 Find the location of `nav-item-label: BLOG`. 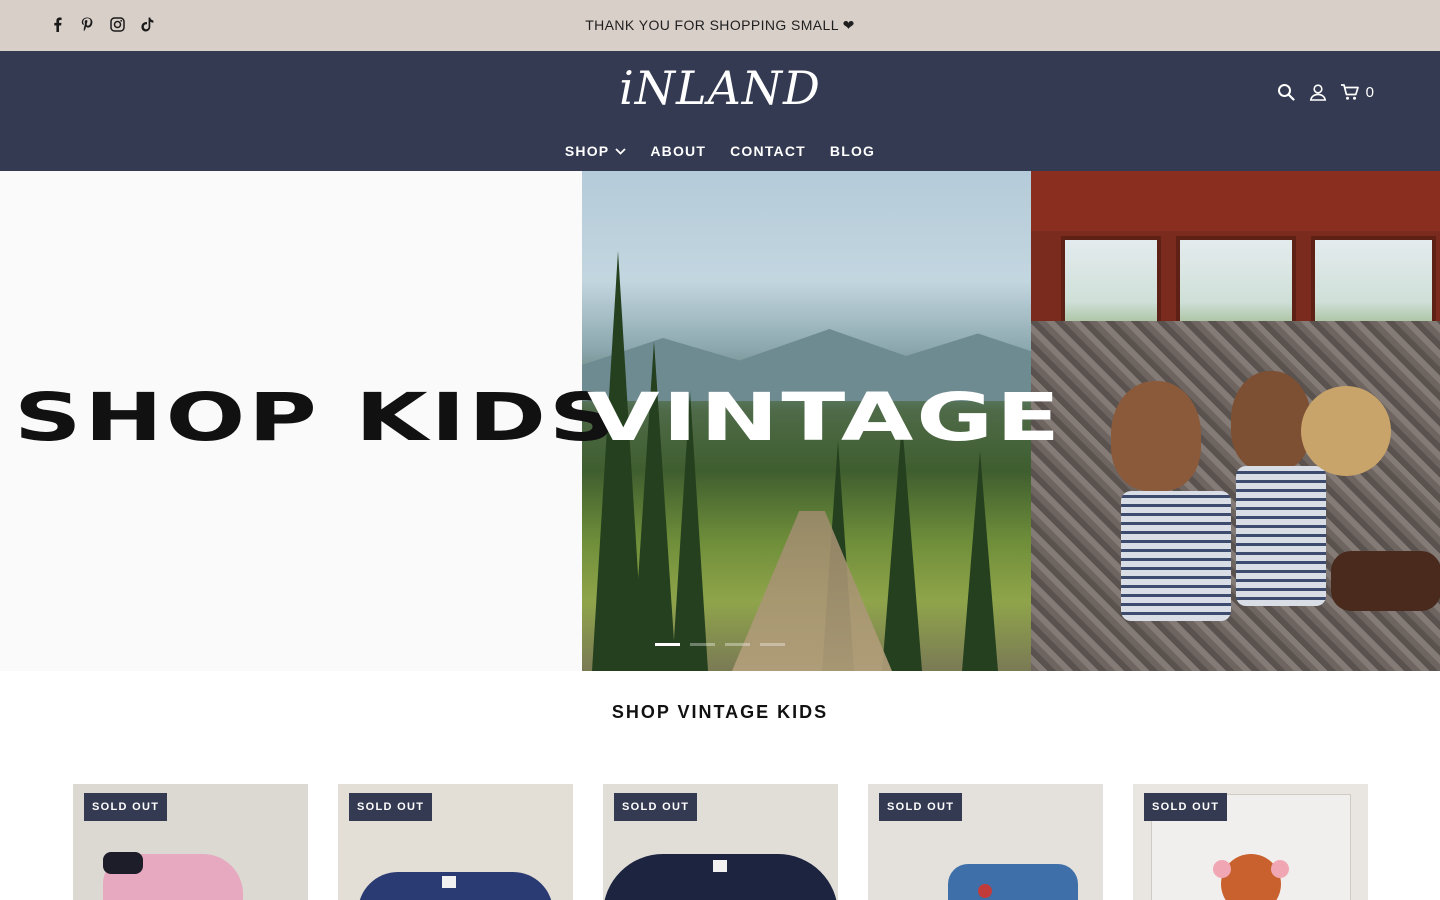

nav-item-label: BLOG is located at coordinates (852, 151).